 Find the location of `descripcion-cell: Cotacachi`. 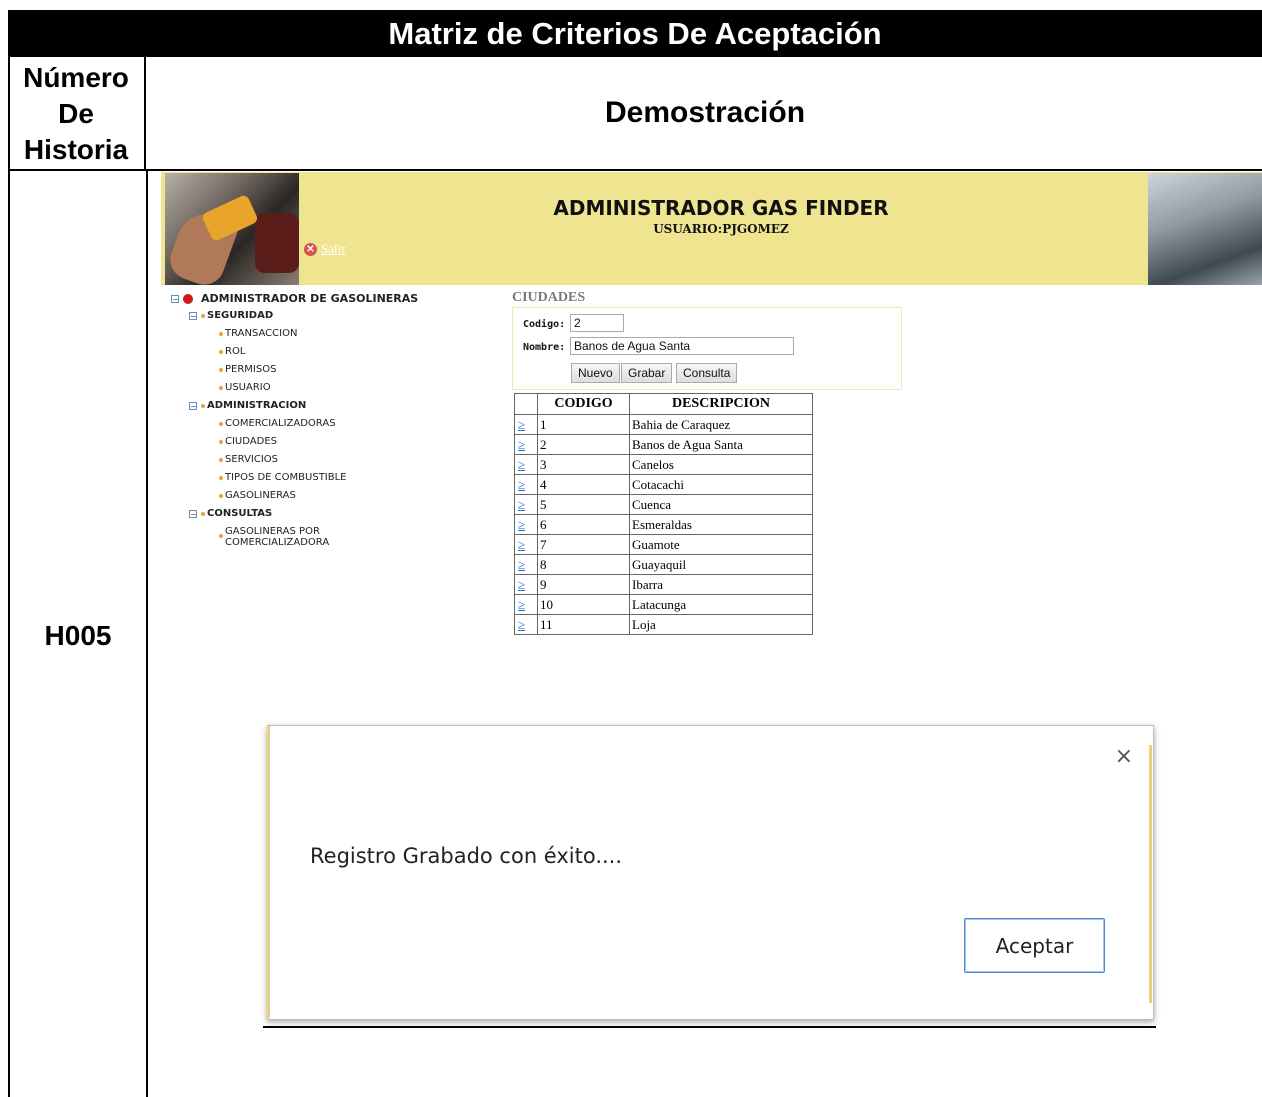

descripcion-cell: Cotacachi is located at coordinates (721, 484).